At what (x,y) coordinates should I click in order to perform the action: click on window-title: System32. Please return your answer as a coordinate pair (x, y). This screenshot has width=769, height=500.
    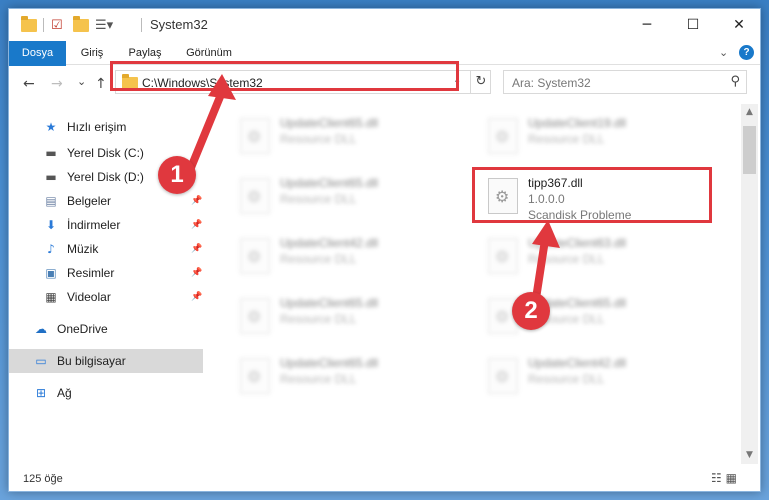
    Looking at the image, I should click on (179, 24).